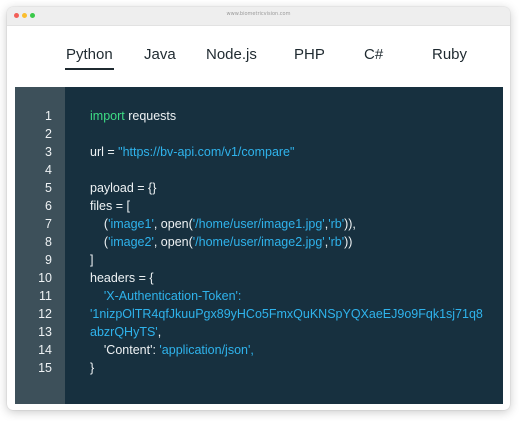  I want to click on code-text: requests, so click(150, 116).